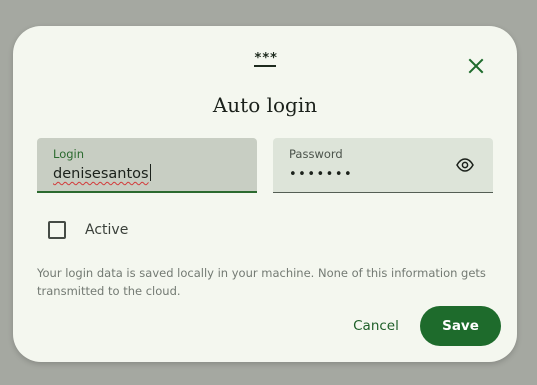 The image size is (537, 385). Describe the element at coordinates (321, 174) in the screenshot. I see `password-input-value: •••••••` at that location.